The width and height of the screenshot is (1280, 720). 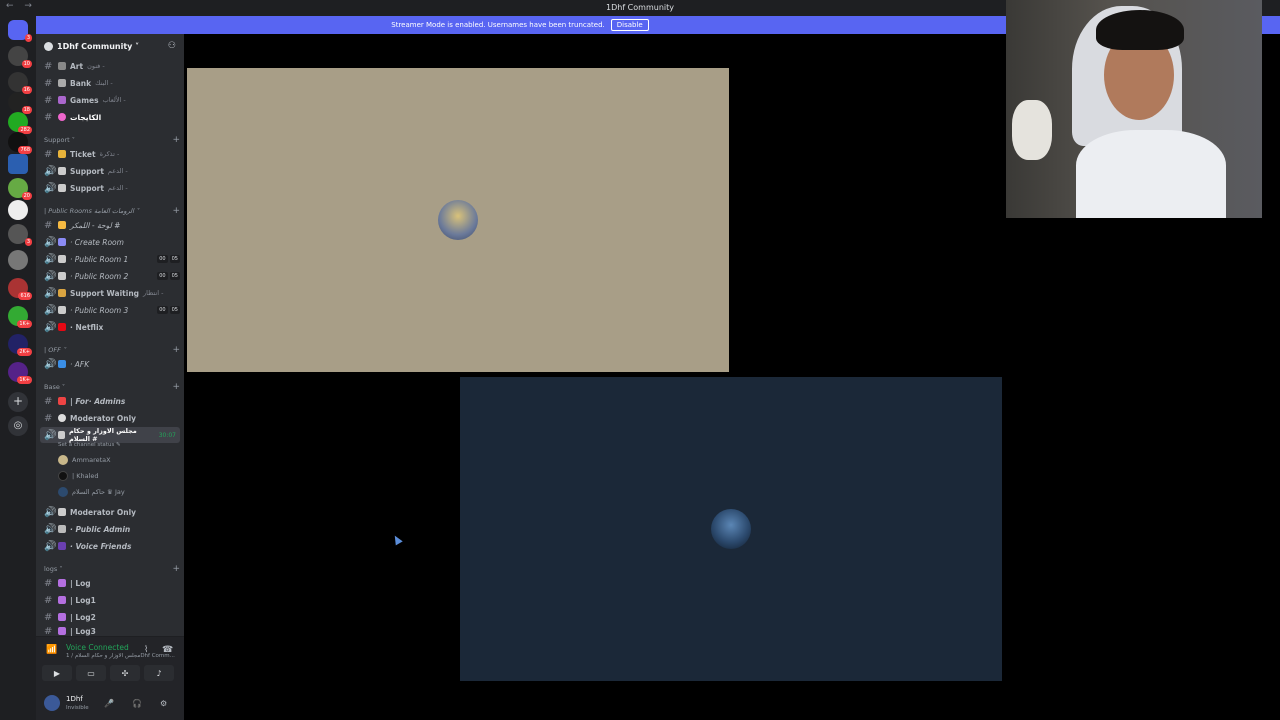 I want to click on channel-active-voice: 🔊 مجلس الاوزار و حكام السلام # 30:07, so click(x=110, y=435).